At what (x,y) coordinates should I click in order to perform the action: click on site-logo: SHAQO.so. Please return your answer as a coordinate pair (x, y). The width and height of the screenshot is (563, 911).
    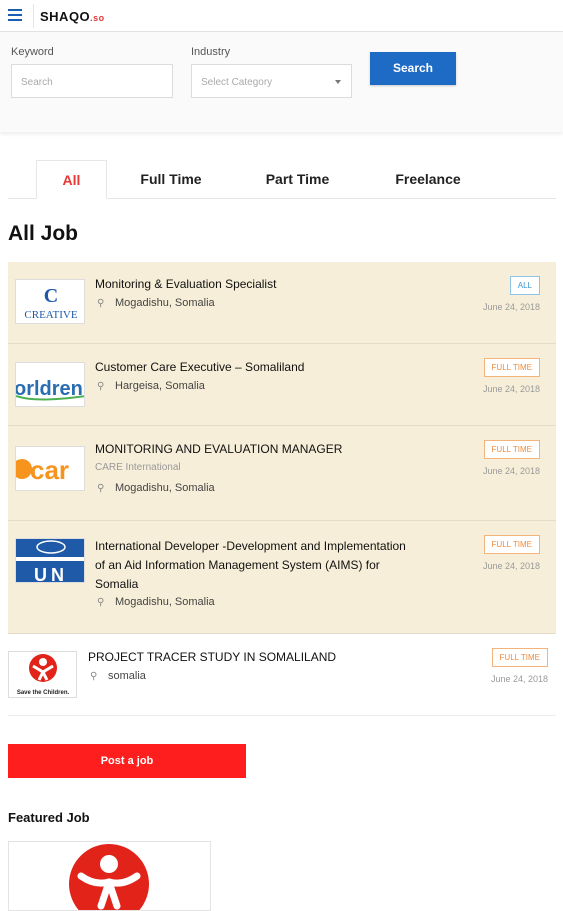
    Looking at the image, I should click on (72, 16).